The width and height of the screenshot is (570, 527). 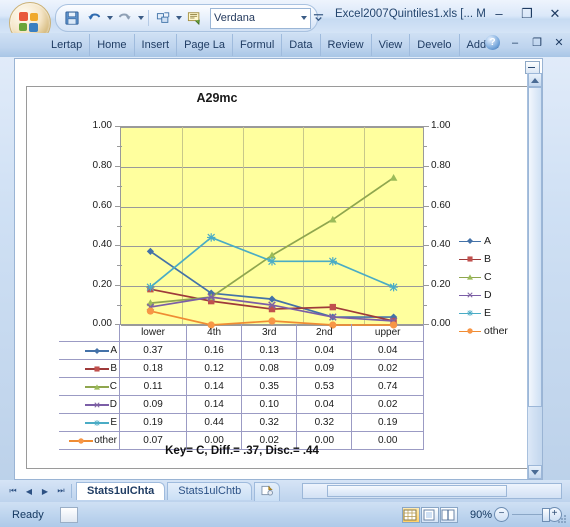 What do you see at coordinates (501, 514) in the screenshot?
I see `zoom-out-button: −` at bounding box center [501, 514].